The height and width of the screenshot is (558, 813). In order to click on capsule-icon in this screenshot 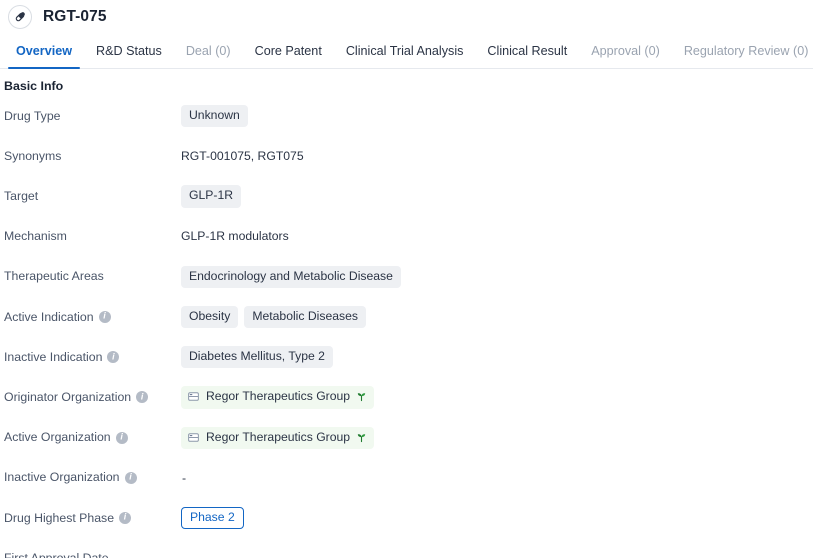, I will do `click(20, 16)`.